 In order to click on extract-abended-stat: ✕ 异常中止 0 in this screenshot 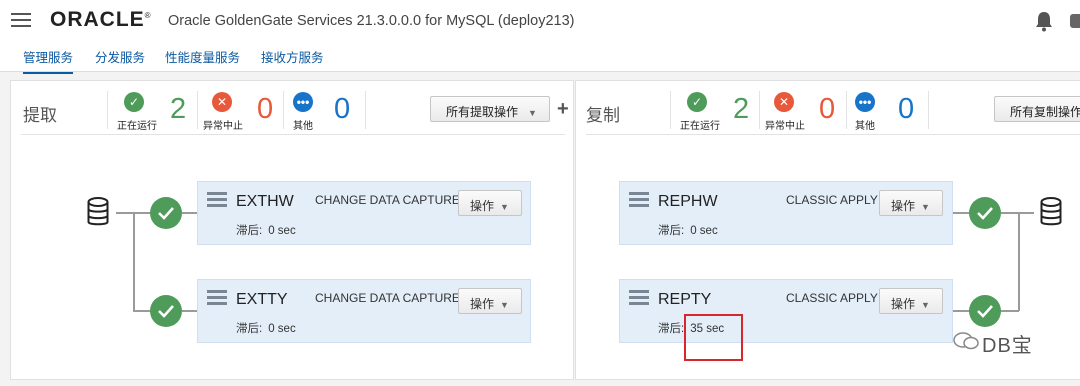, I will do `click(243, 112)`.